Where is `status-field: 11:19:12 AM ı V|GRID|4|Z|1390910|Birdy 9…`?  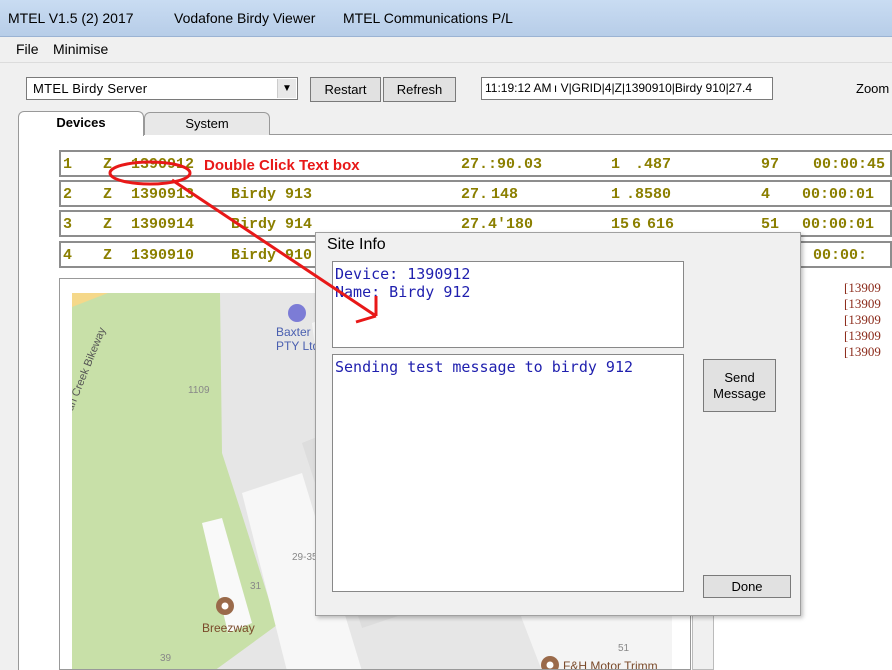
status-field: 11:19:12 AM ı V|GRID|4|Z|1390910|Birdy 9… is located at coordinates (627, 88).